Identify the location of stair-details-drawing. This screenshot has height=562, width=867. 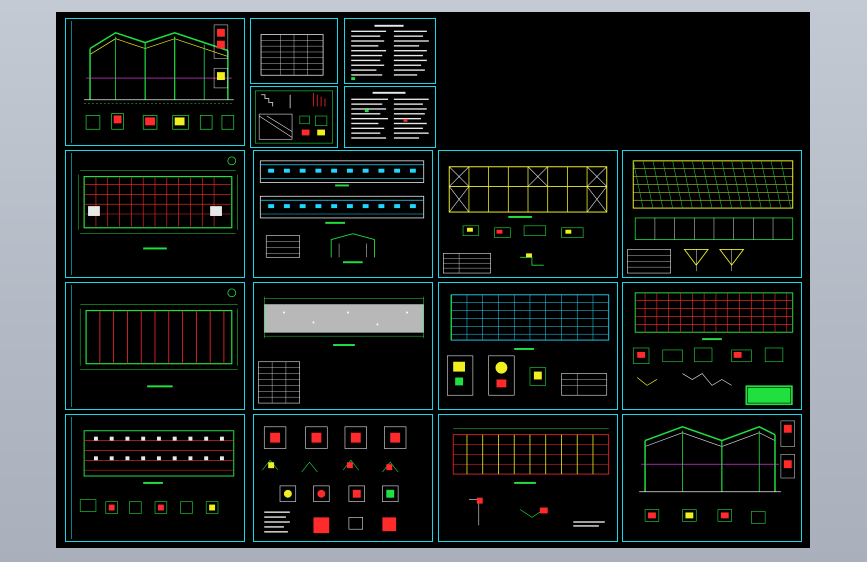
(294, 117).